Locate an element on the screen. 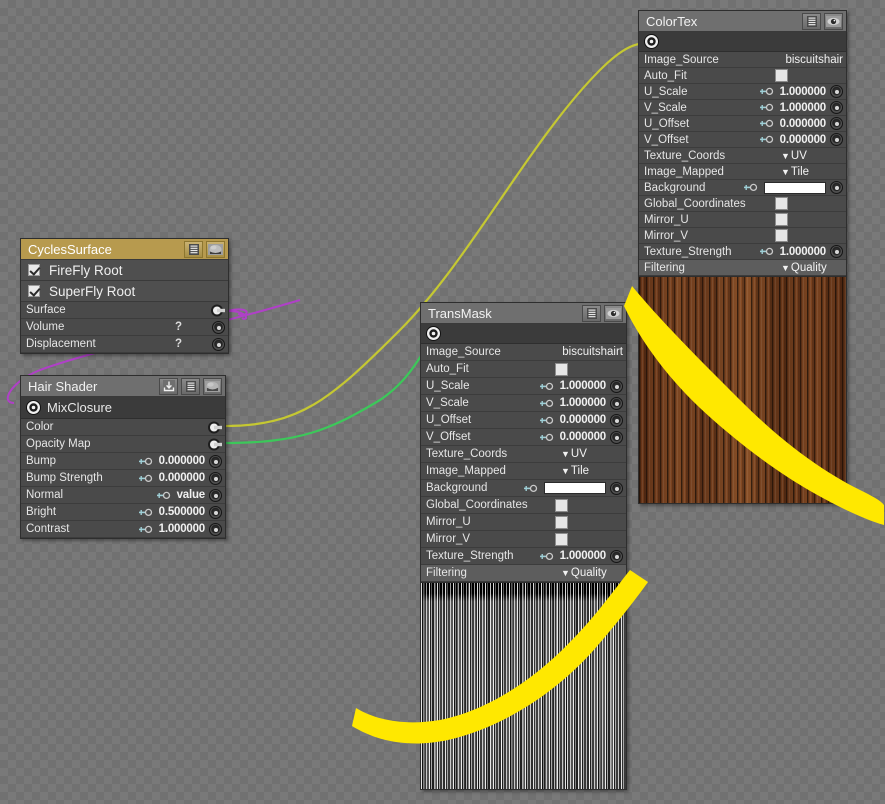  row-value: 0.500000 is located at coordinates (182, 512).